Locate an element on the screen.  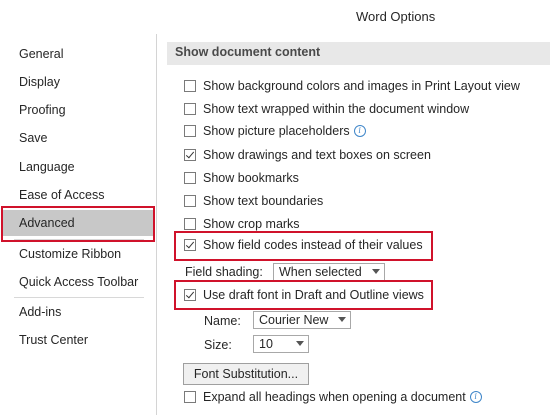
option-label: Show text boundaries is located at coordinates (263, 201).